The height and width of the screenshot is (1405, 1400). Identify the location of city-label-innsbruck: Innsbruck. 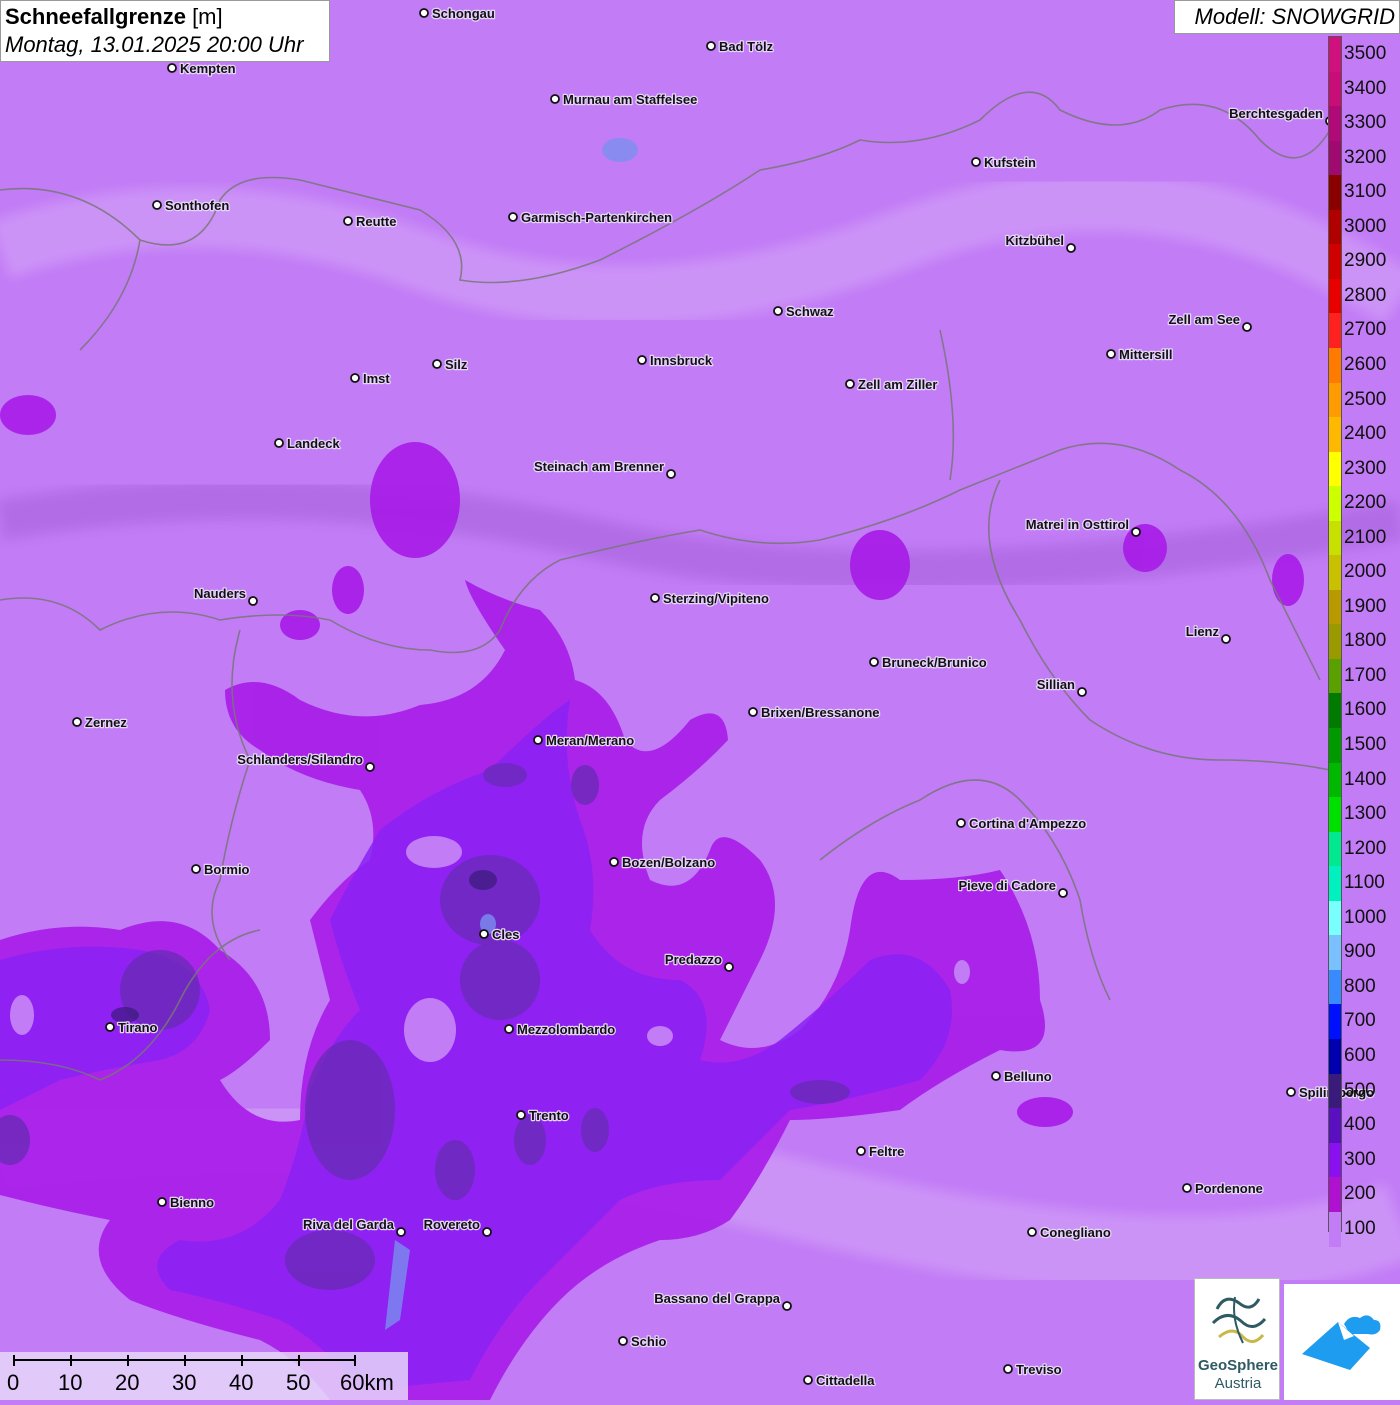
(681, 360).